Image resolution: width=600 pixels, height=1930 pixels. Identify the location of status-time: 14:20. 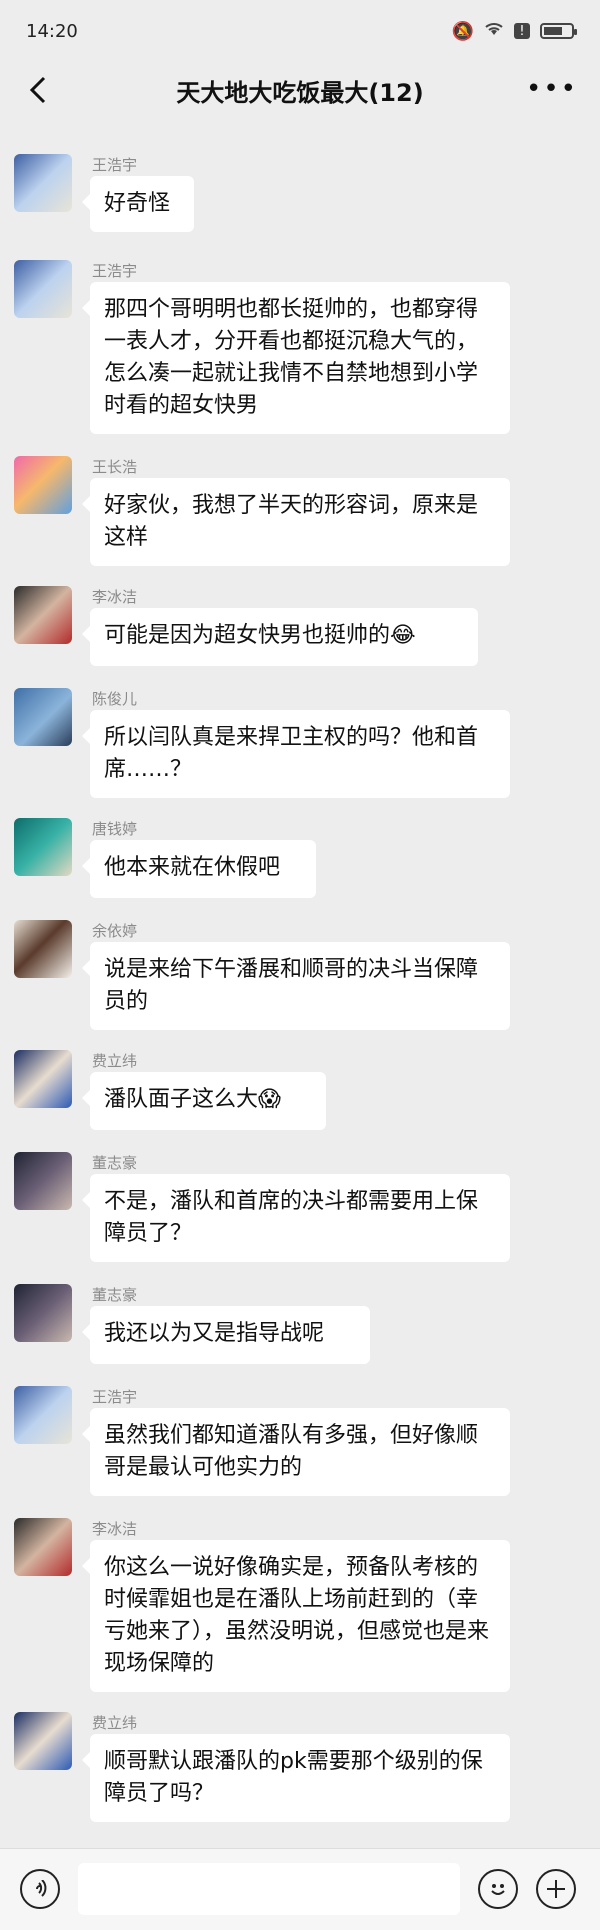
(52, 31).